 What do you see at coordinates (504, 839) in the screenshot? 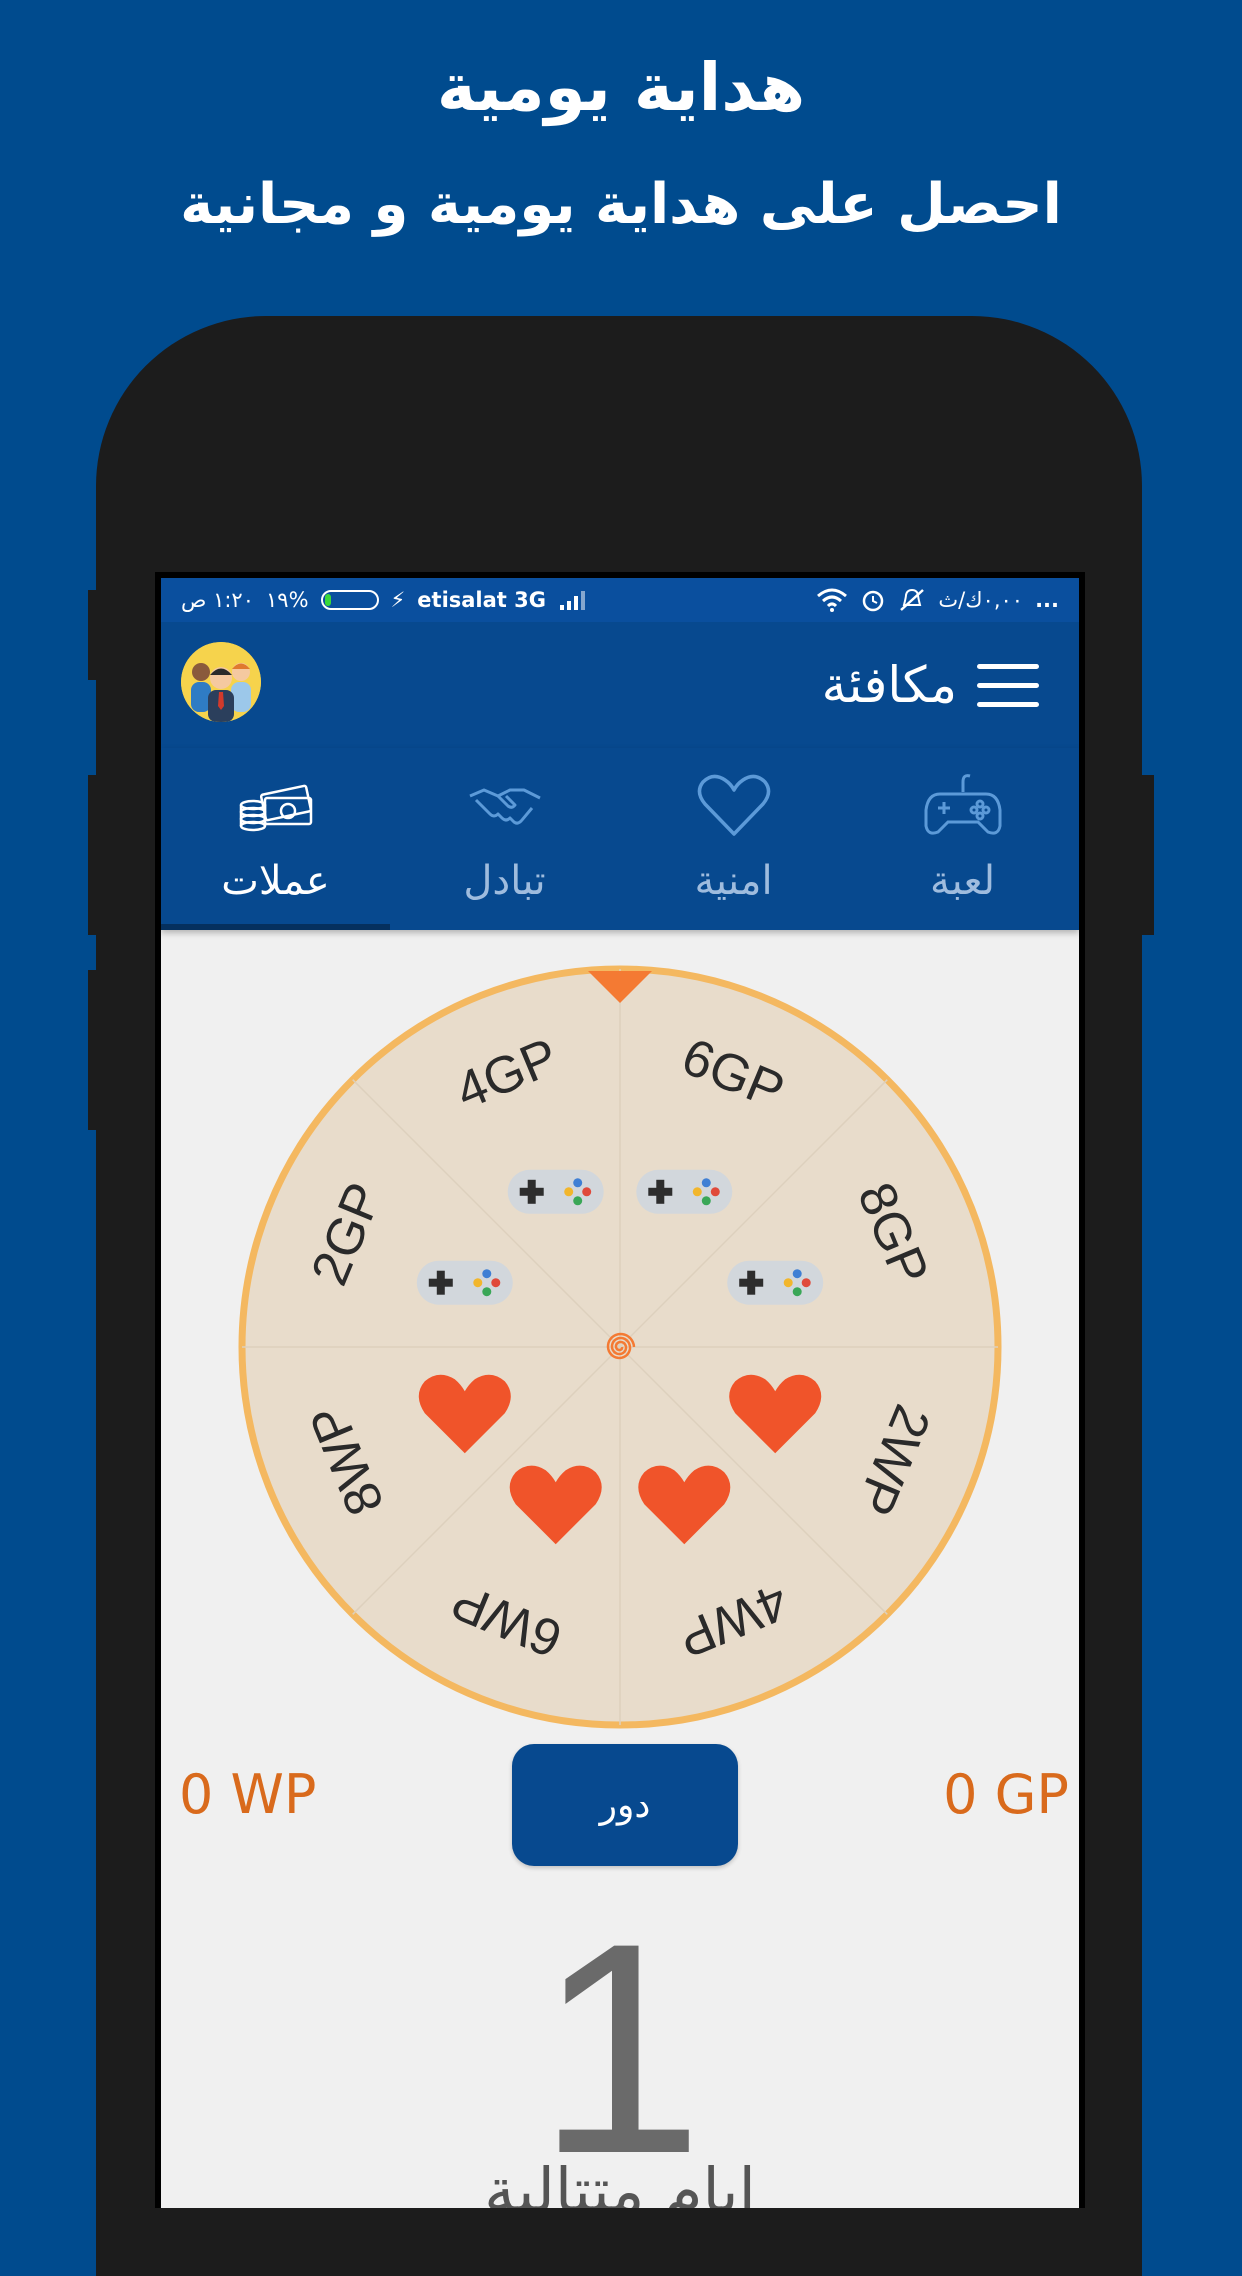
I see `tab-exchange: تبادل` at bounding box center [504, 839].